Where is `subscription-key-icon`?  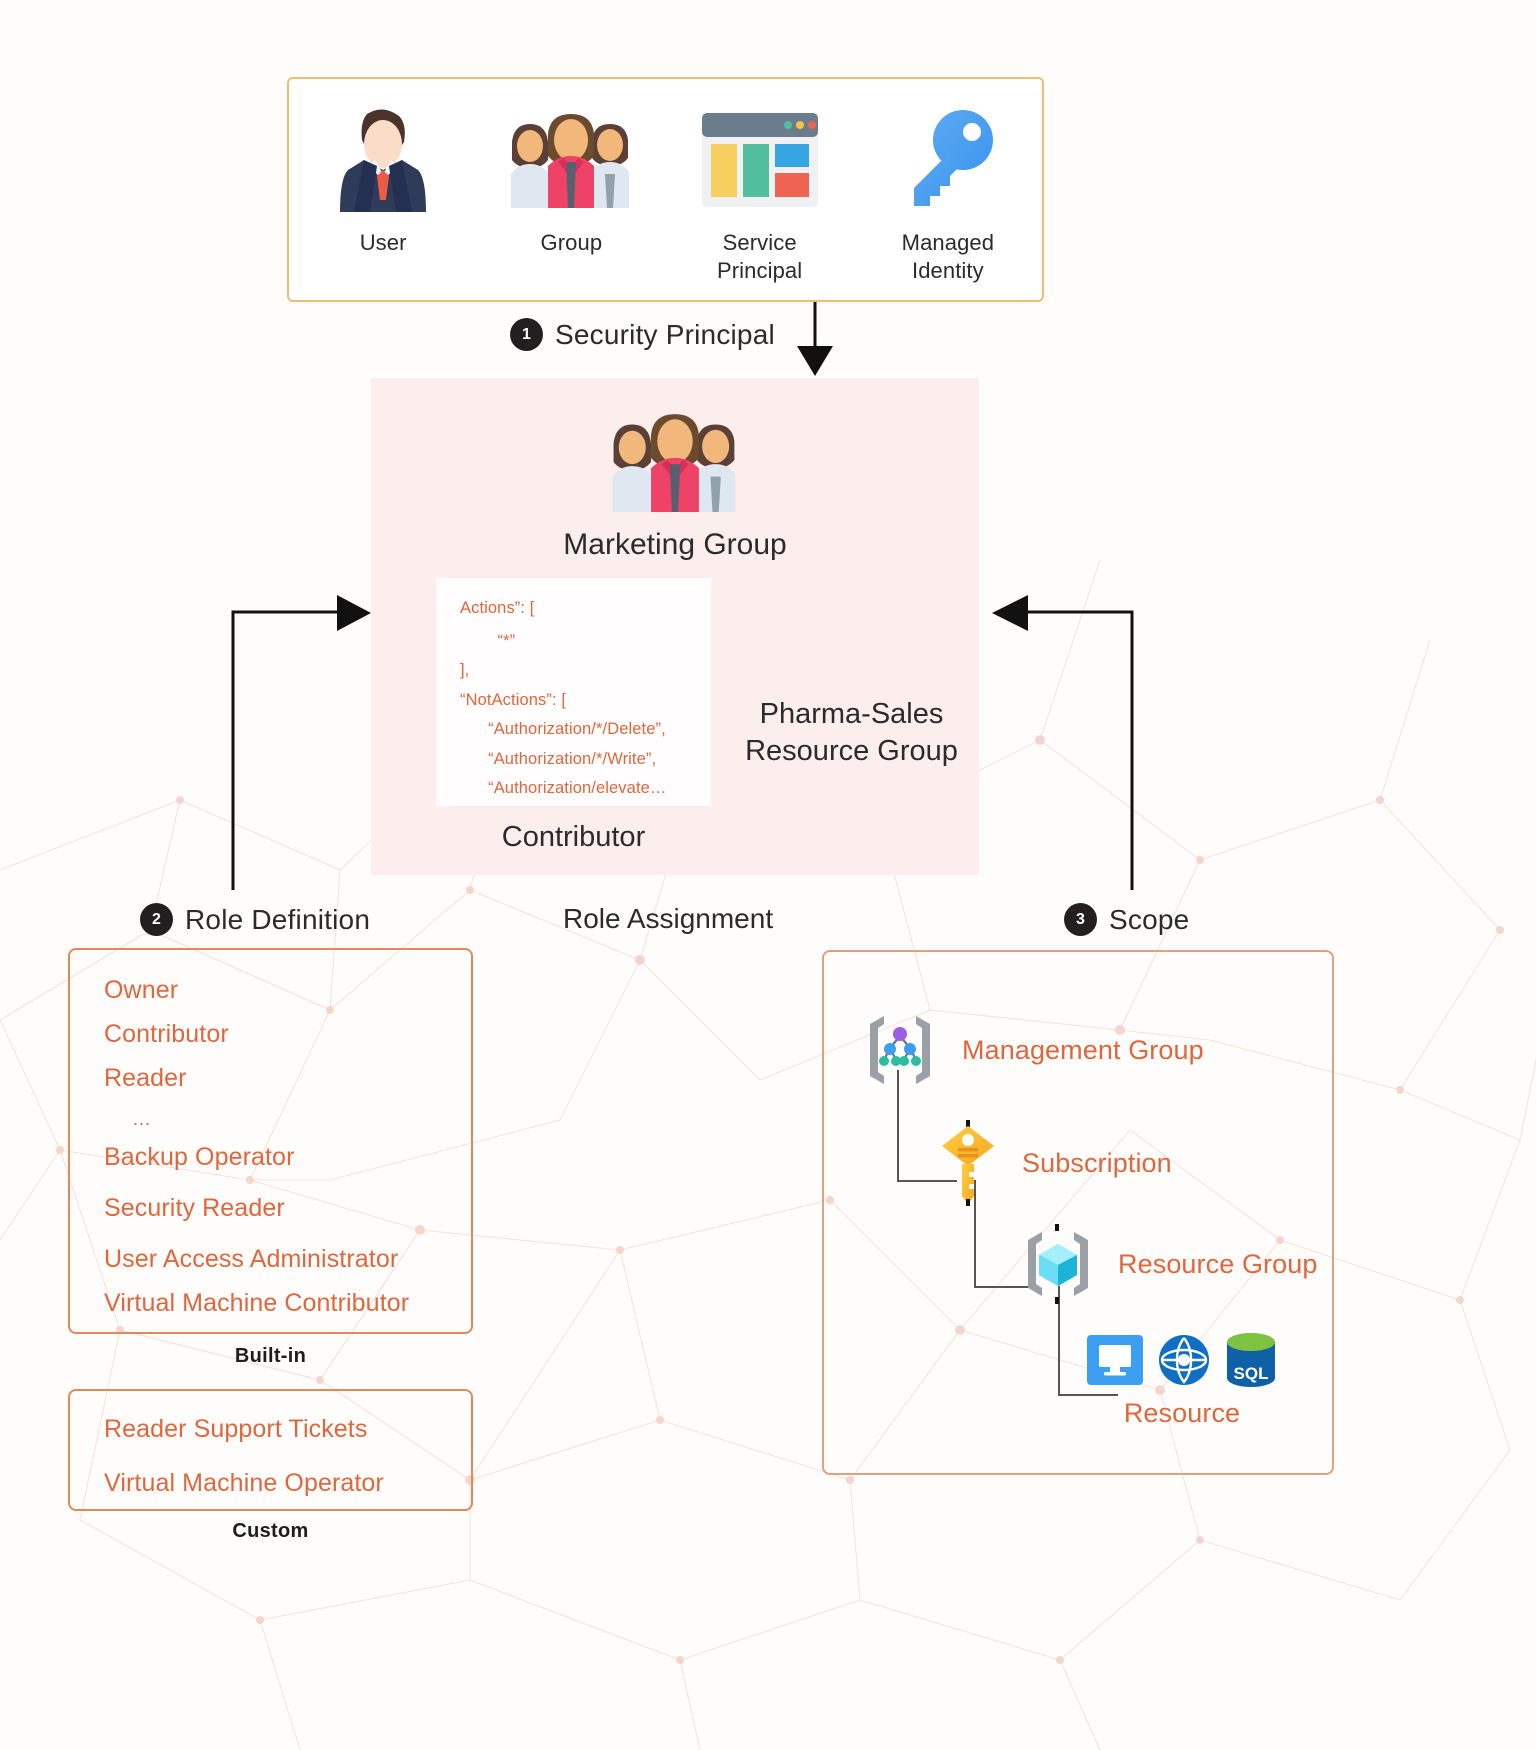
subscription-key-icon is located at coordinates (968, 1163).